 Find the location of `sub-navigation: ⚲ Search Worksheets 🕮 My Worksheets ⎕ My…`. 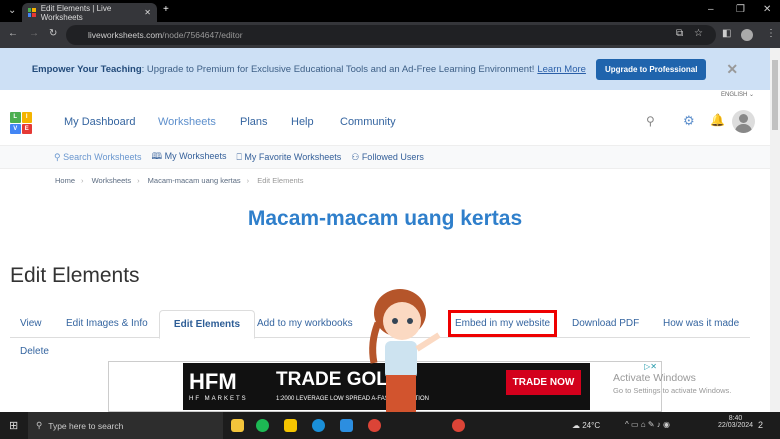

sub-navigation: ⚲ Search Worksheets 🕮 My Worksheets ⎕ My… is located at coordinates (385, 157).